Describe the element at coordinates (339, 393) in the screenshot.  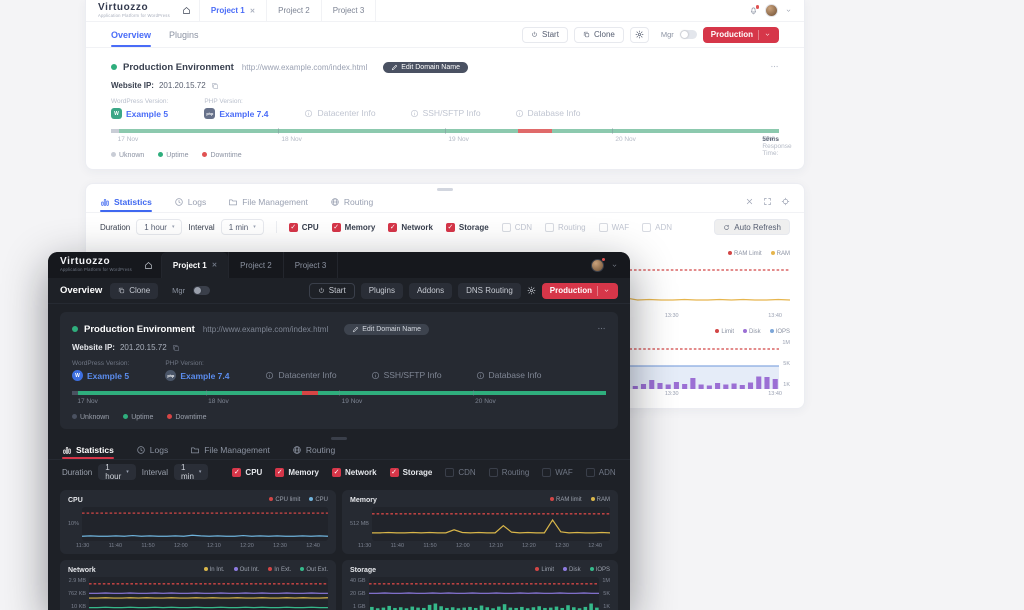
I see `uptime-timeline-bar` at that location.